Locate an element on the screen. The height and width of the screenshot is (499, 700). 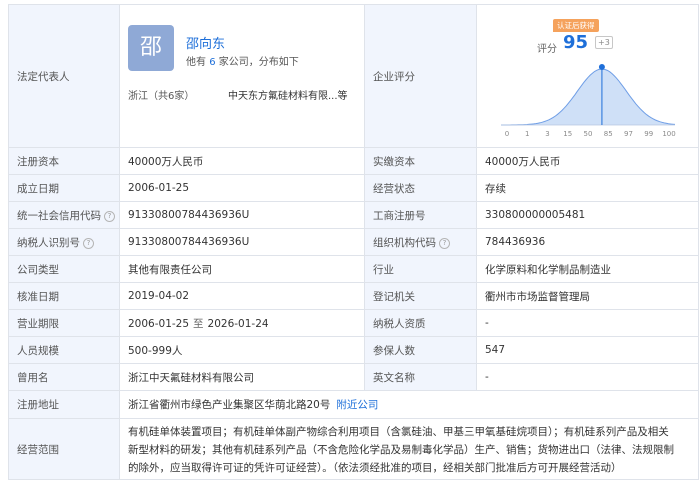
approval-date-value: 2019-04-02 is located at coordinates (242, 296).